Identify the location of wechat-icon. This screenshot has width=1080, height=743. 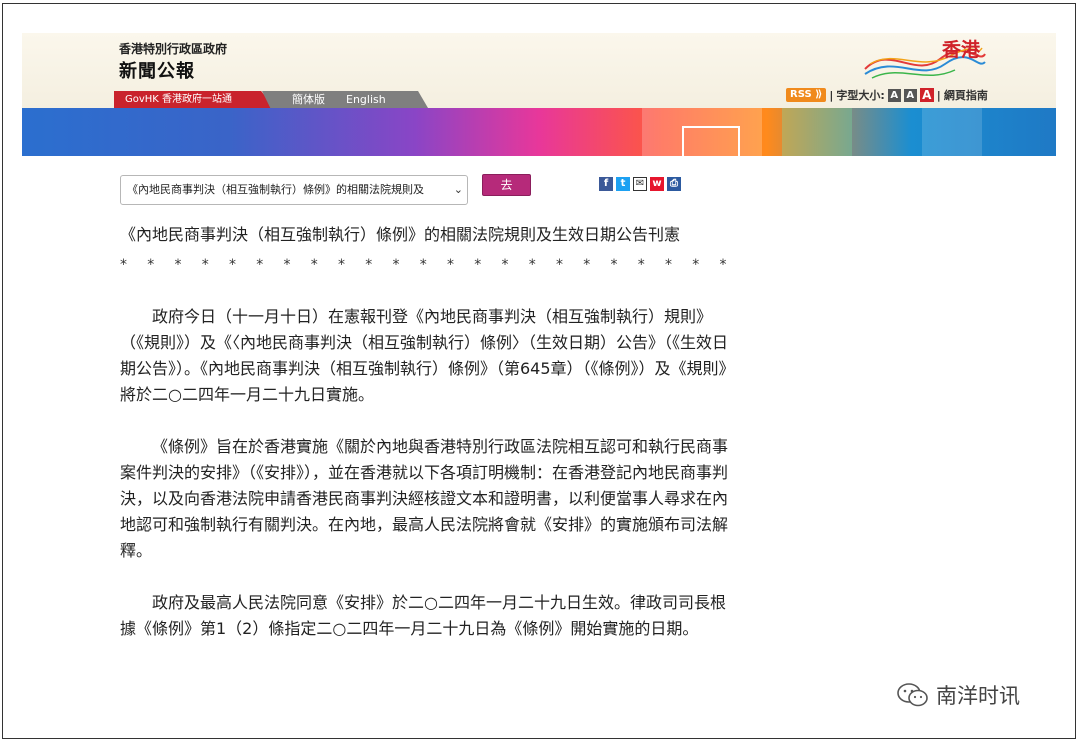
(912, 695).